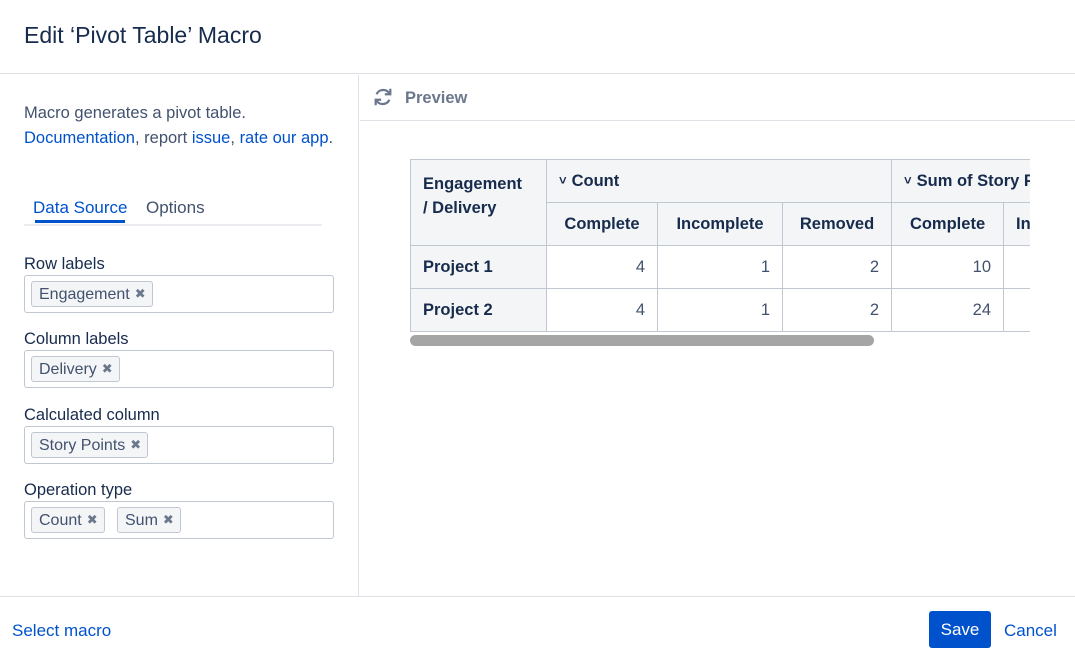  I want to click on operation-type-label: Operation type, so click(78, 490).